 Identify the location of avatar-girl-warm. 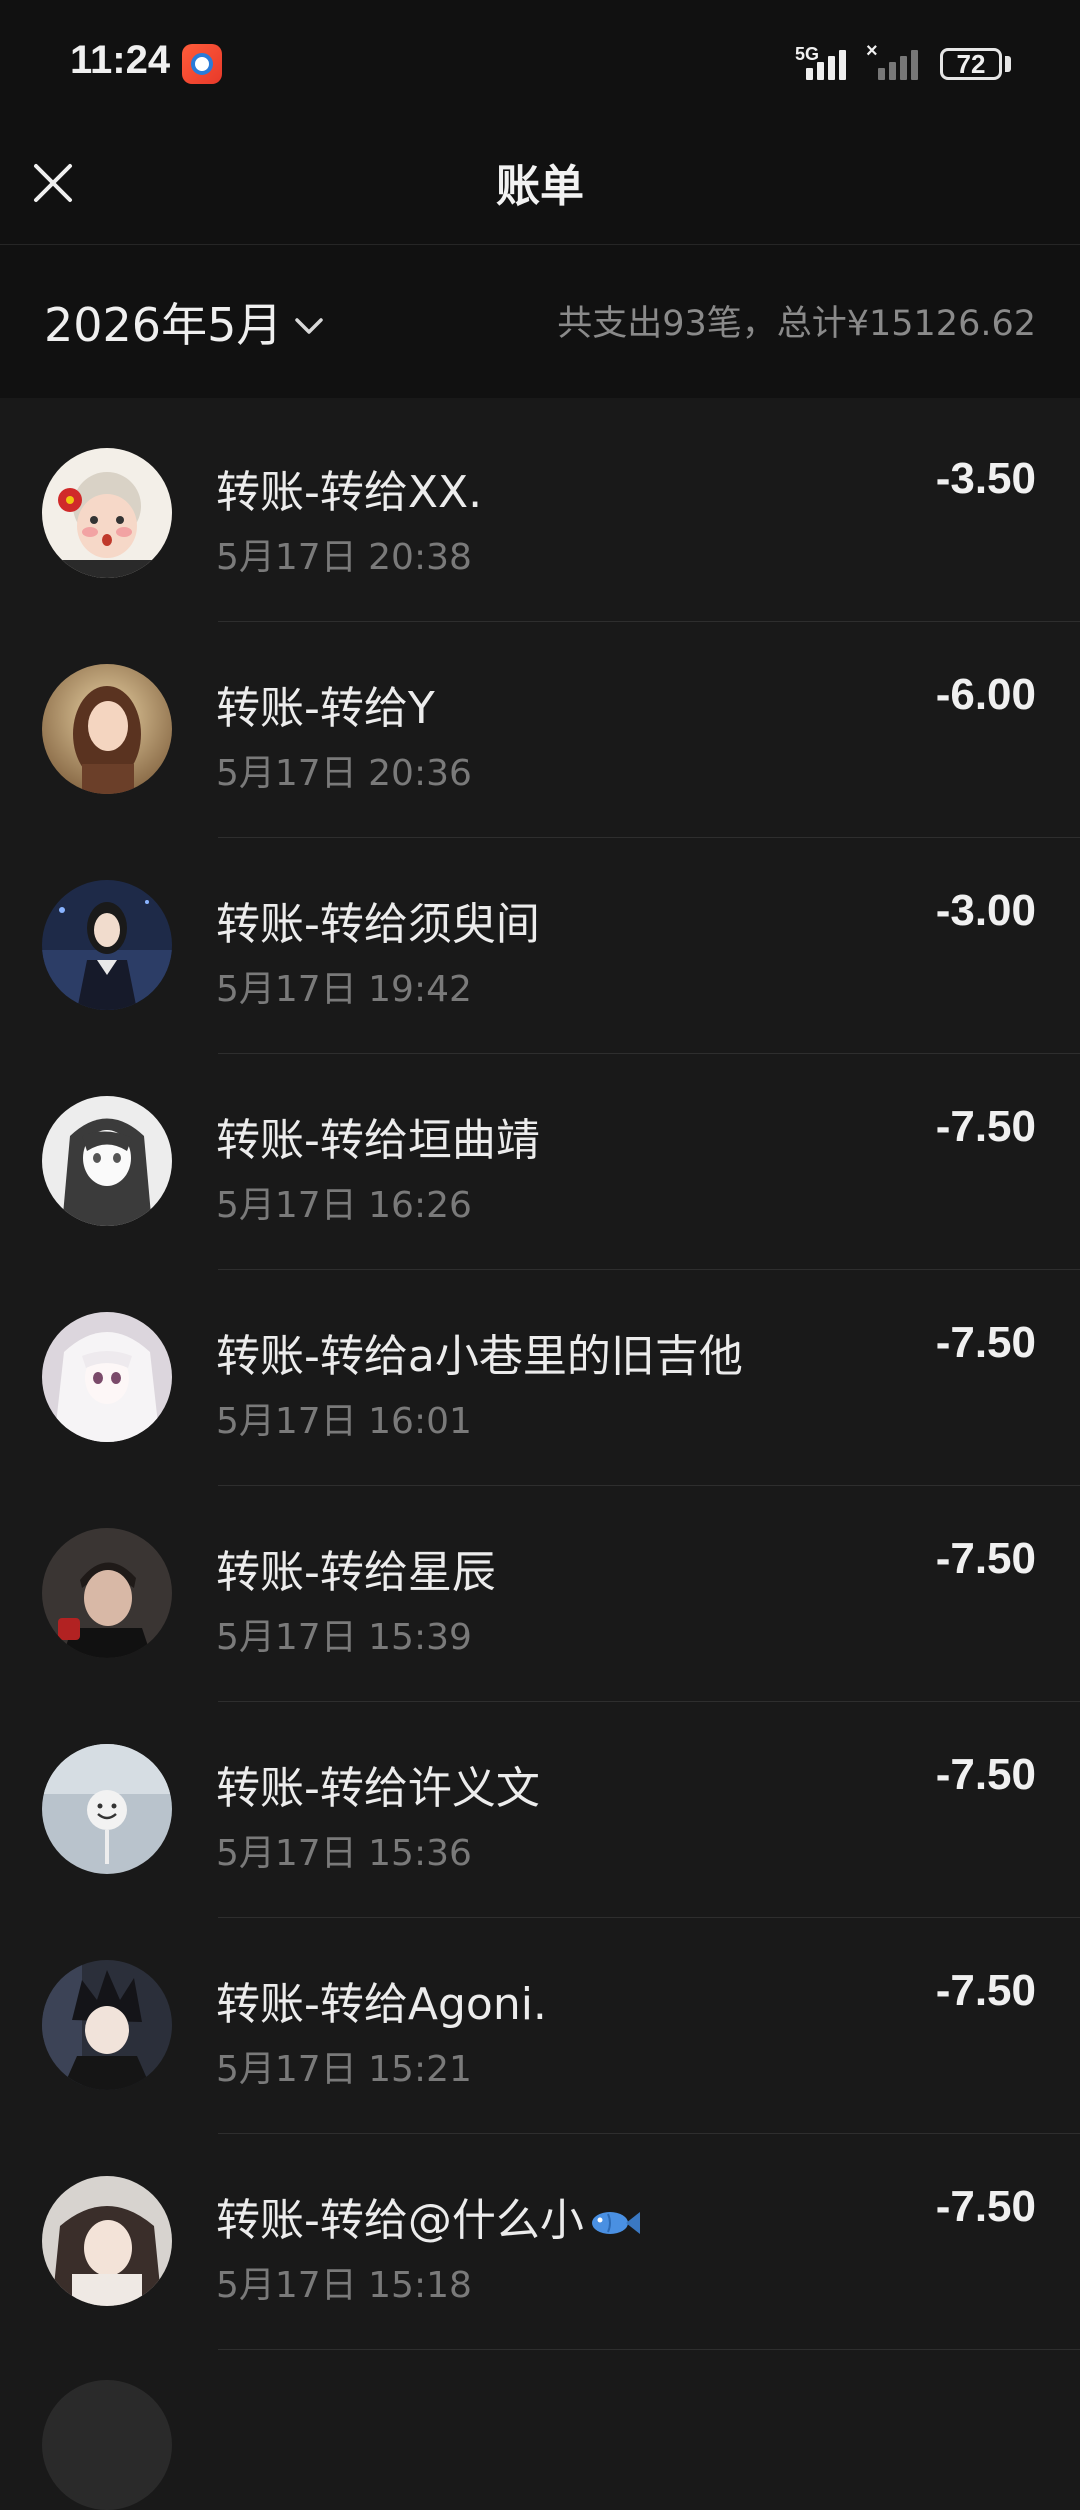
(107, 729).